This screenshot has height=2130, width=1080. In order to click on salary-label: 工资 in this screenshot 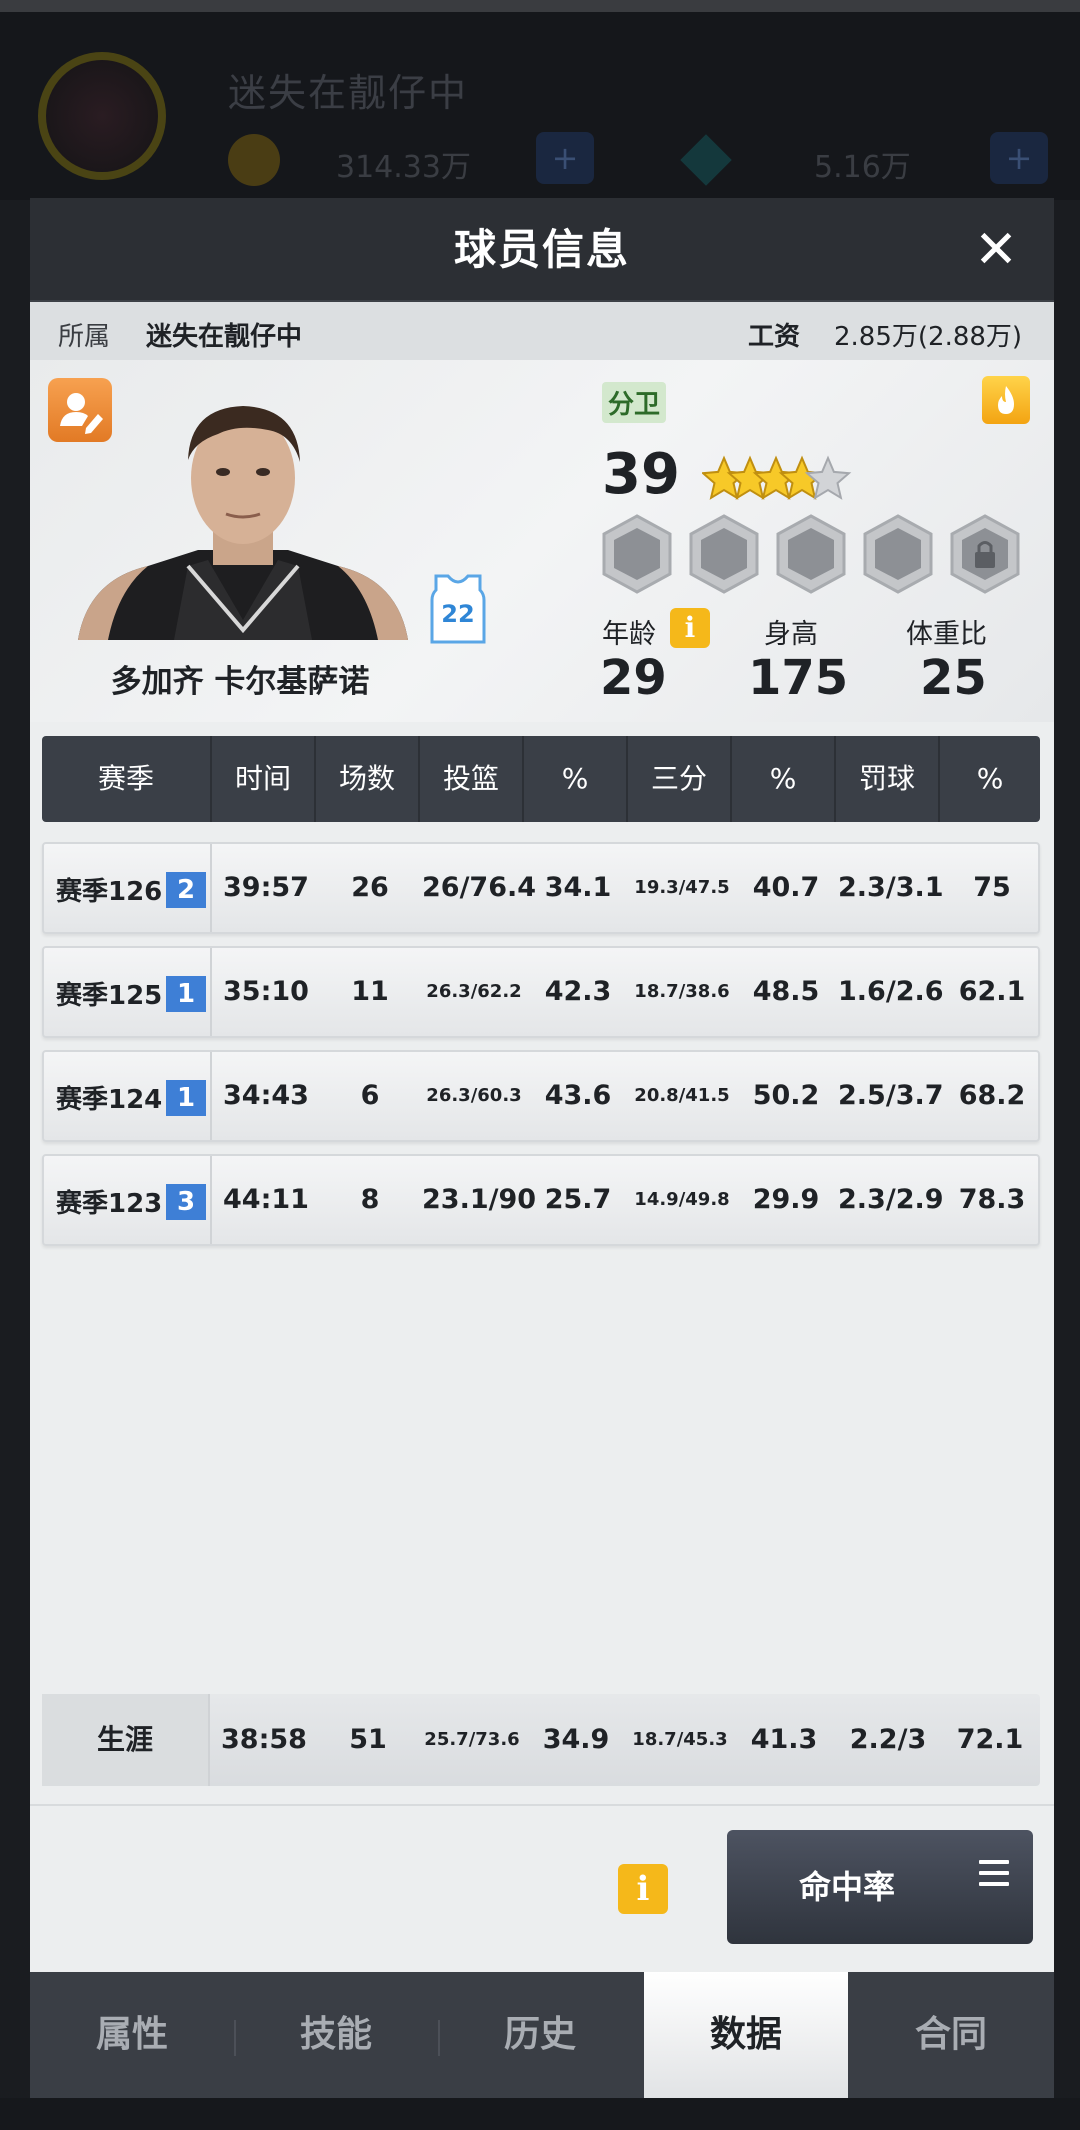, I will do `click(774, 337)`.